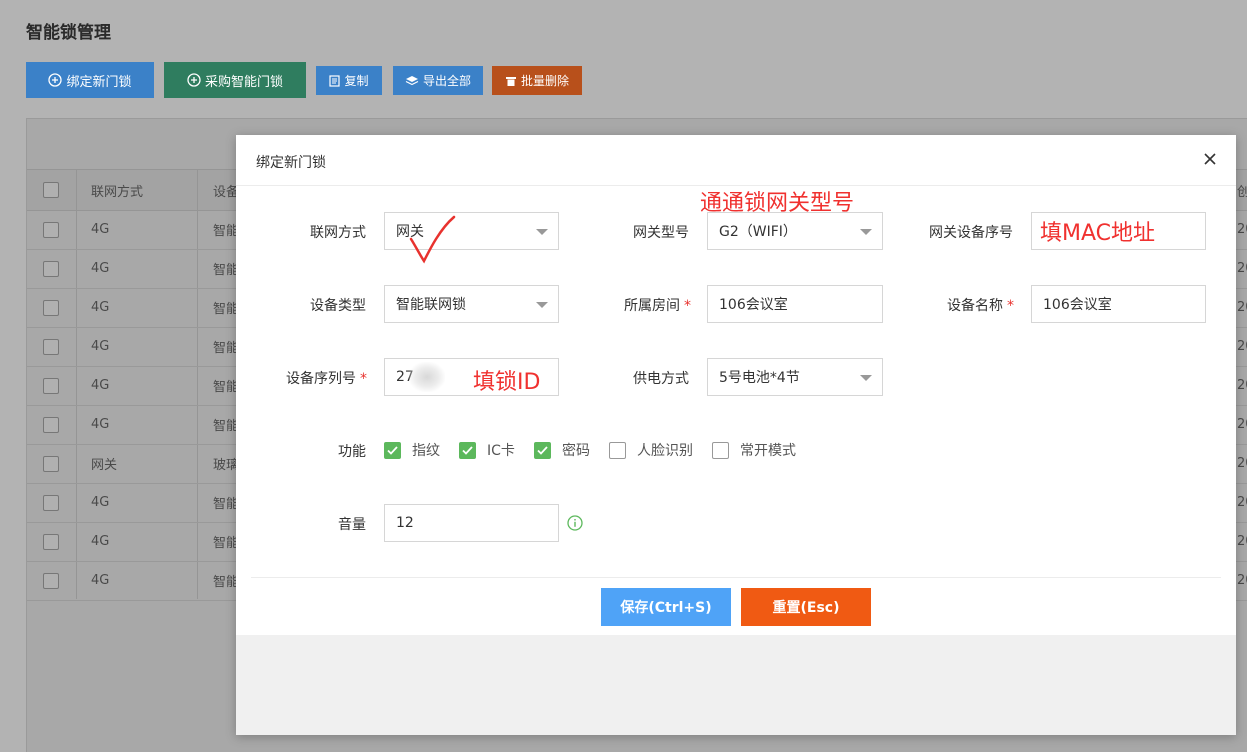  I want to click on room-input: 106会议室, so click(795, 304).